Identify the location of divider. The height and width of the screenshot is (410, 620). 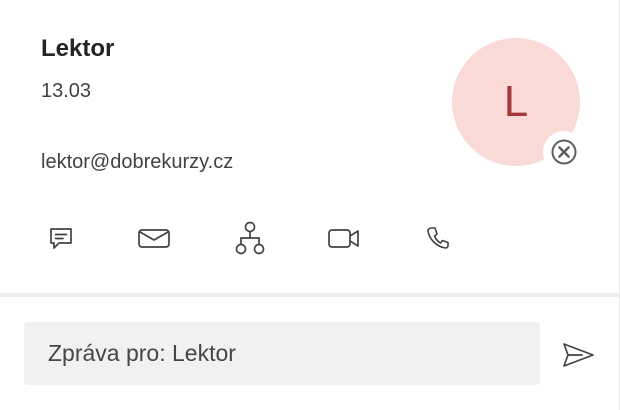
(310, 295).